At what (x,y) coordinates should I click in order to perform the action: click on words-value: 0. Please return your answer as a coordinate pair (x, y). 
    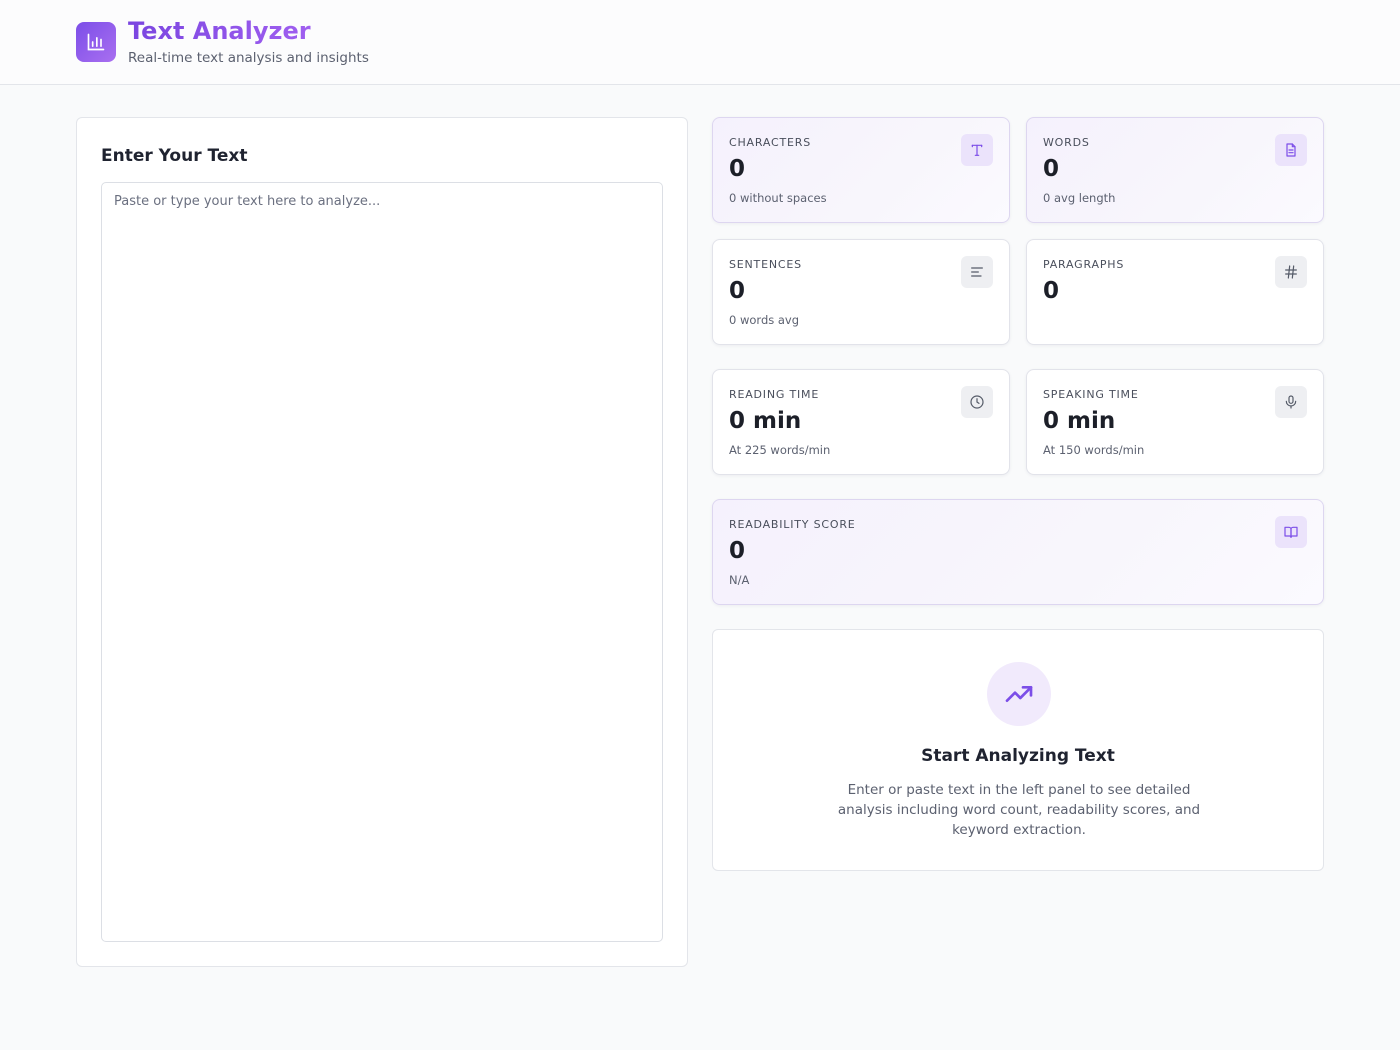
    Looking at the image, I should click on (1051, 169).